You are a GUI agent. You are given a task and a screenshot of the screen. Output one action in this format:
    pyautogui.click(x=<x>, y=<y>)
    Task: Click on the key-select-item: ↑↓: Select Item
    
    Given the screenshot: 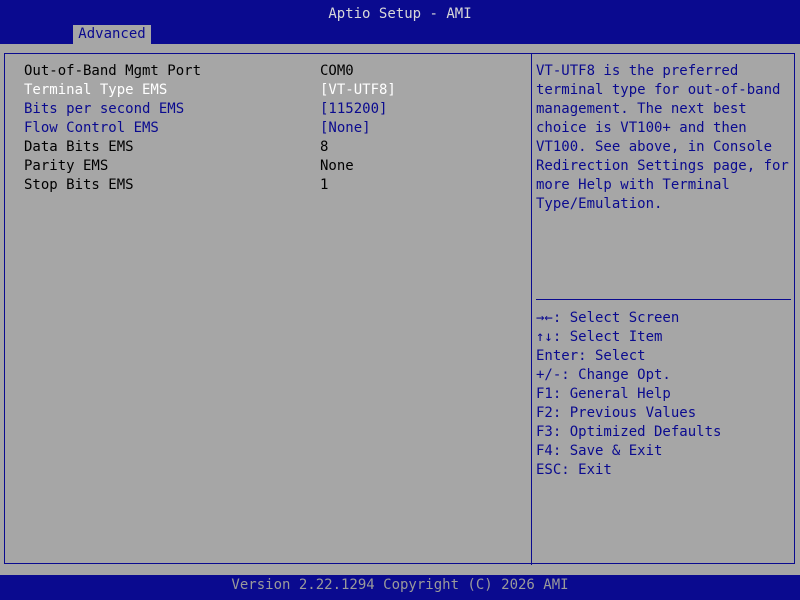 What is the action you would take?
    pyautogui.click(x=599, y=337)
    